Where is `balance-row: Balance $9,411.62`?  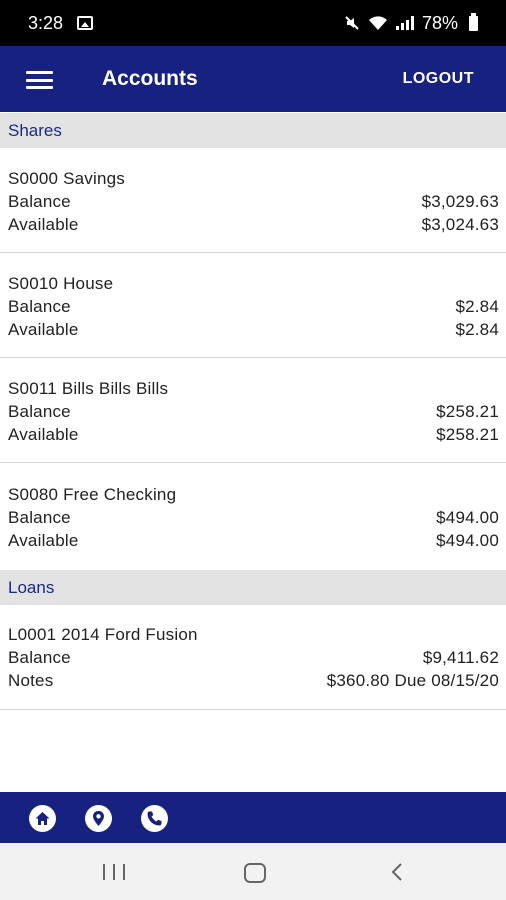 balance-row: Balance $9,411.62 is located at coordinates (253, 658).